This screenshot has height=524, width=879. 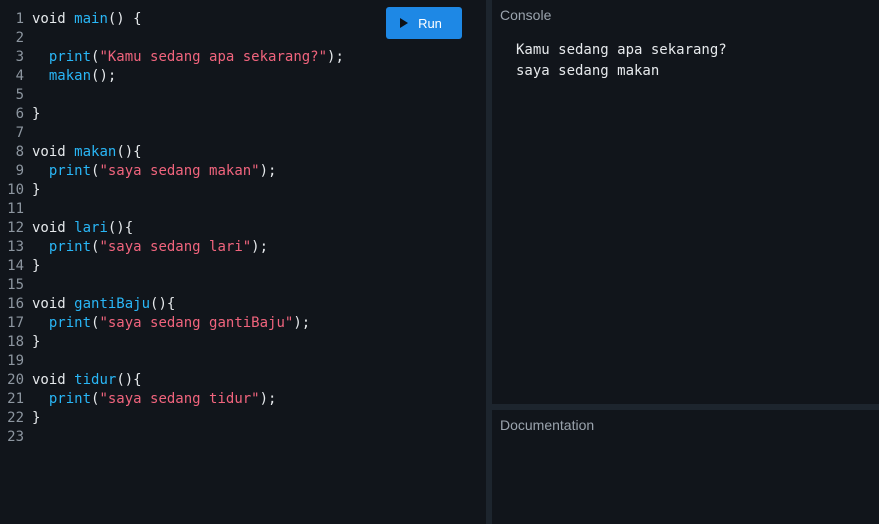 I want to click on code-token-function: makan, so click(x=95, y=152).